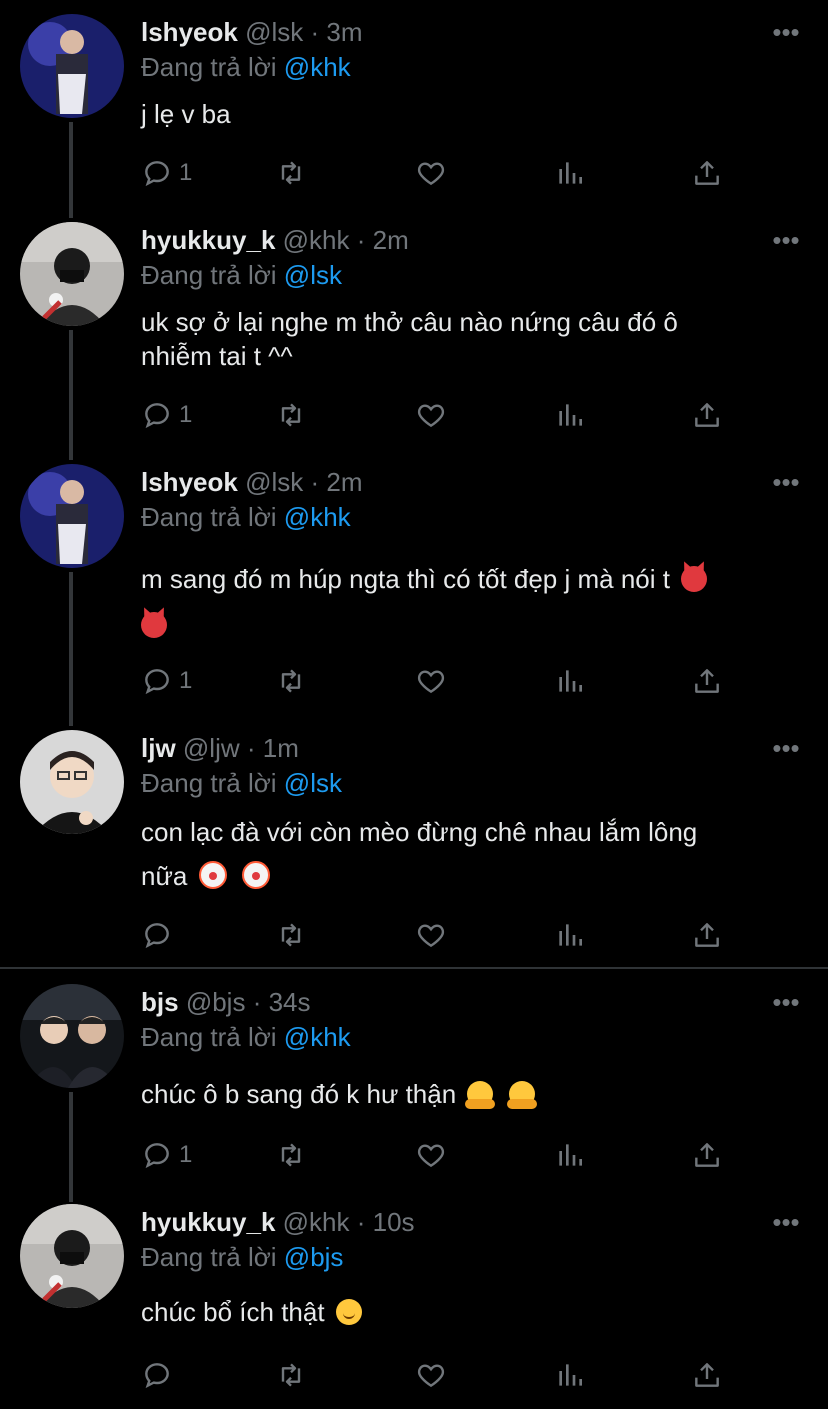 Image resolution: width=828 pixels, height=1409 pixels. I want to click on timestamp: 1m, so click(281, 748).